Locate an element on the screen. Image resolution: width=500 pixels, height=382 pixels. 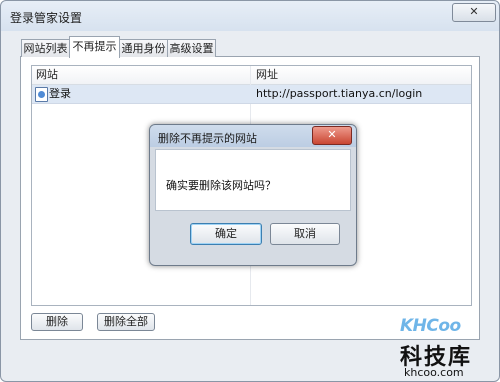
watermark-logo: KHCoo is located at coordinates (430, 326).